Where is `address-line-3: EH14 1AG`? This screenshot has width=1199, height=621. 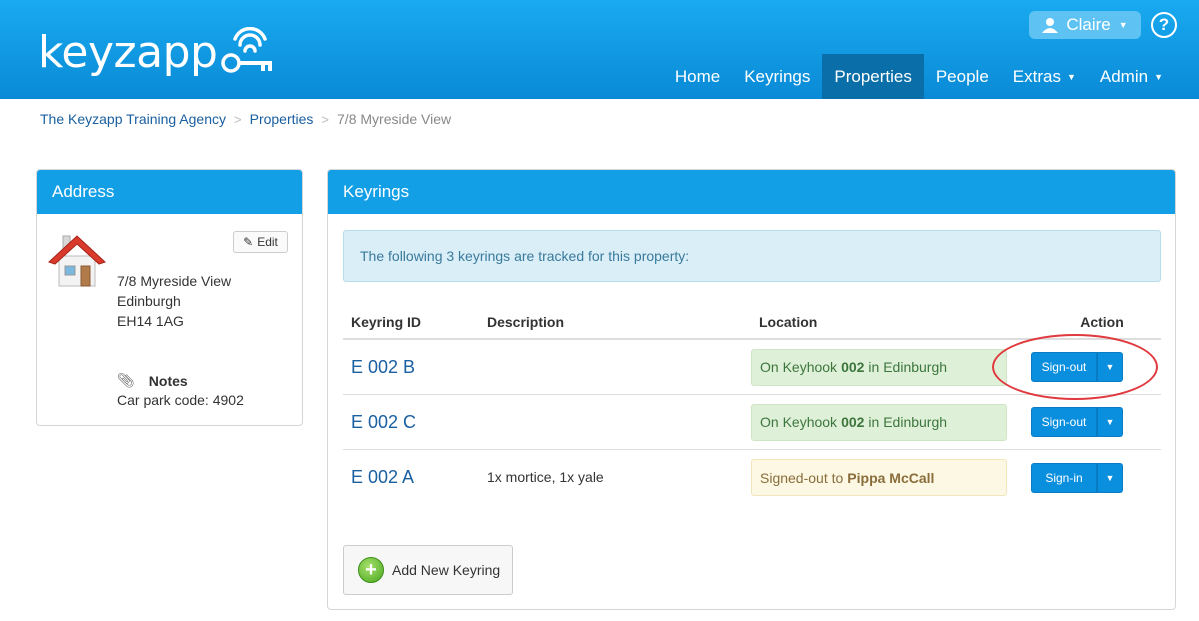
address-line-3: EH14 1AG is located at coordinates (150, 321).